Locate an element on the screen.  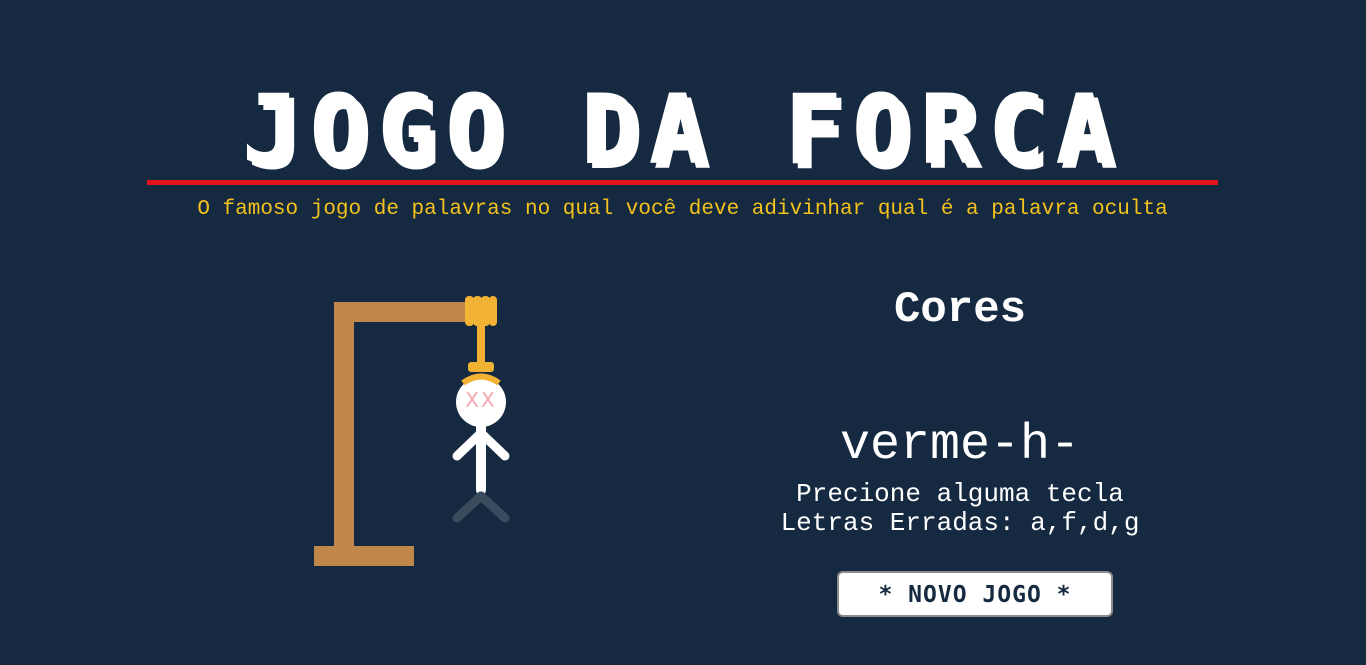
gallows-base is located at coordinates (364, 556).